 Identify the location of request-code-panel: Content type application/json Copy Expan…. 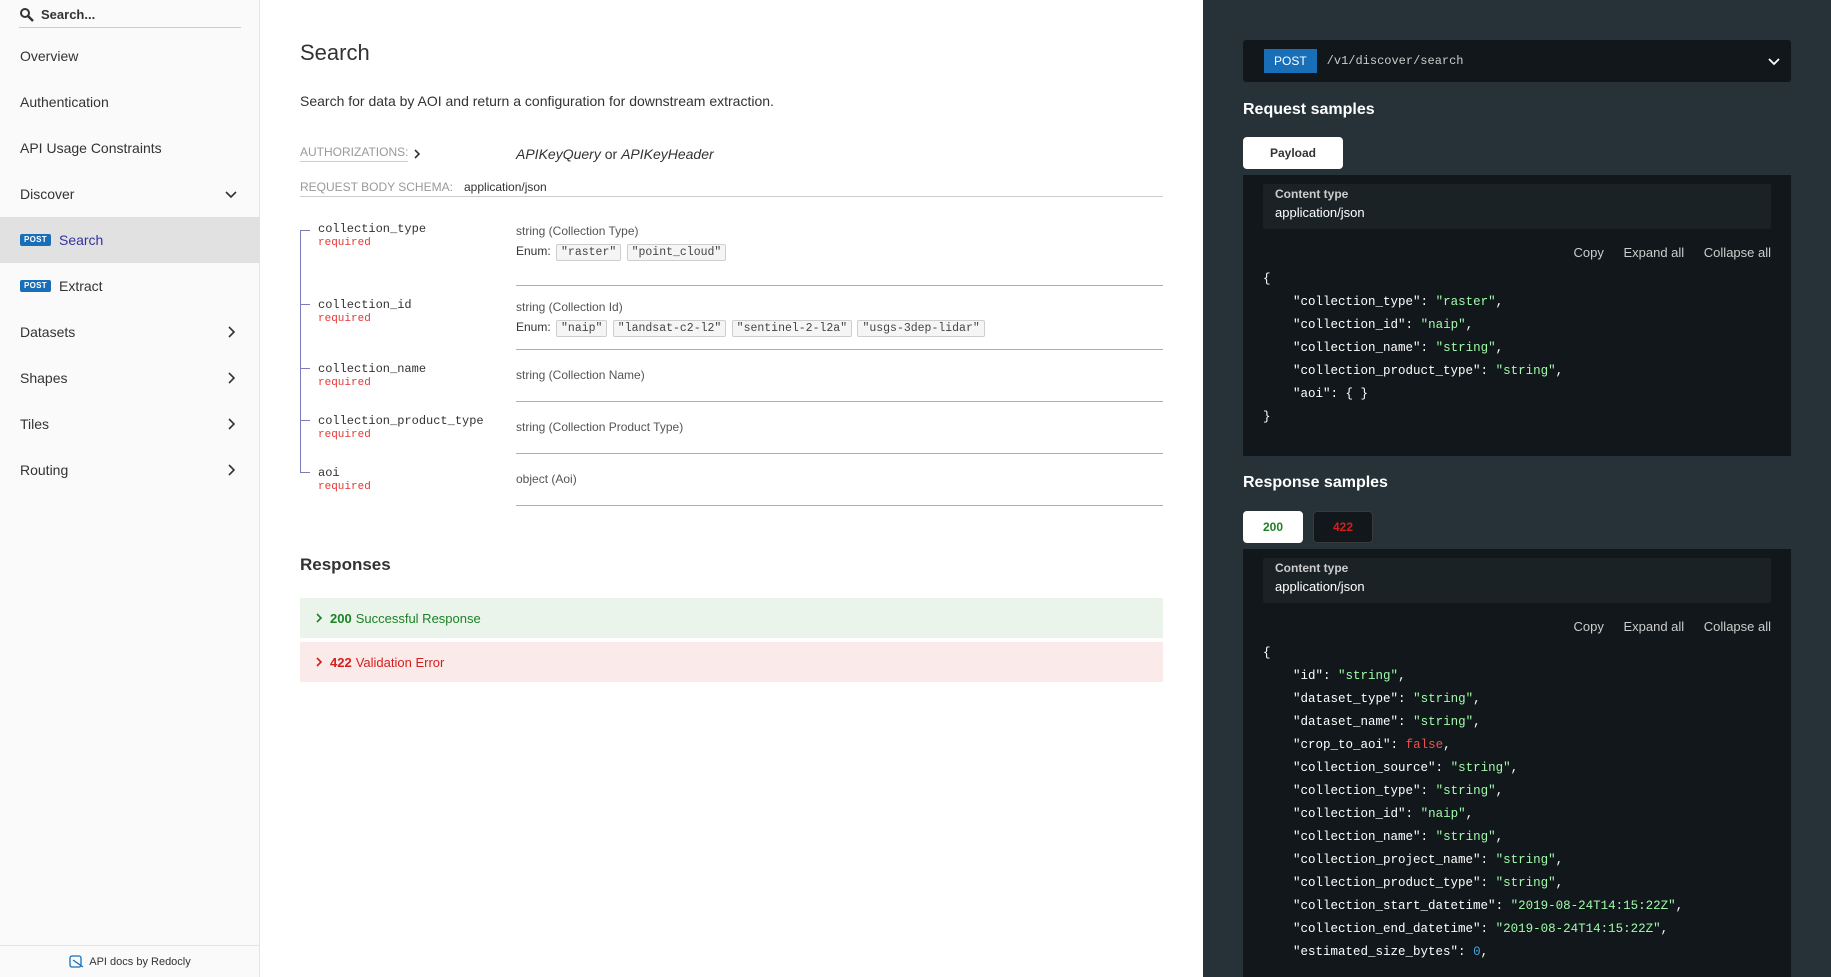
(1517, 315).